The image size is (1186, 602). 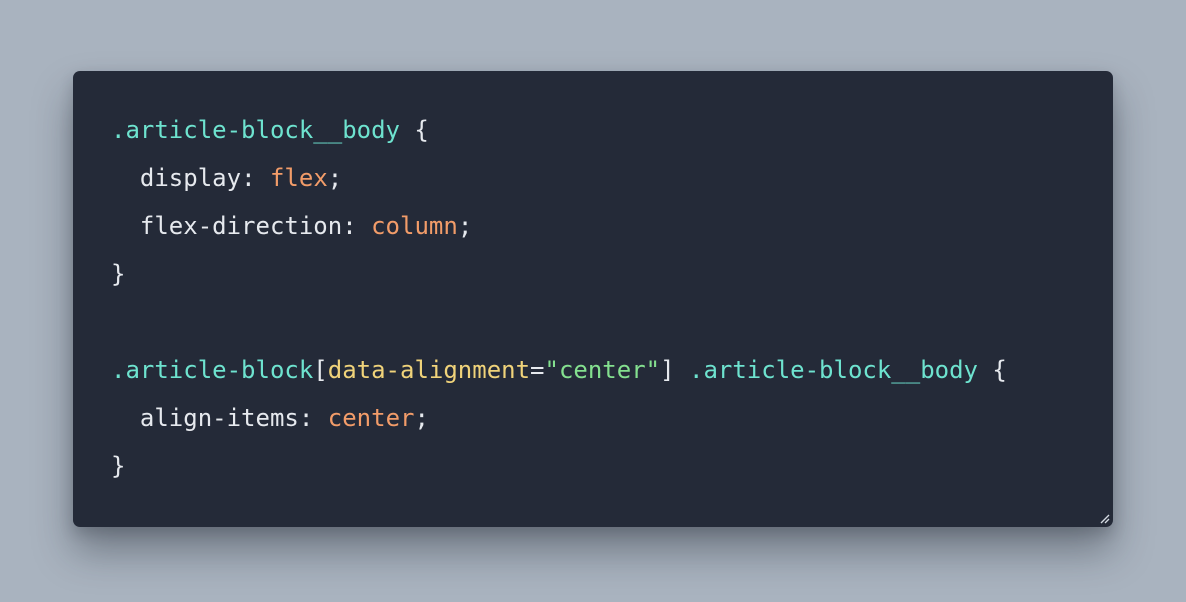 What do you see at coordinates (667, 370) in the screenshot?
I see `close-bracket-token: ]` at bounding box center [667, 370].